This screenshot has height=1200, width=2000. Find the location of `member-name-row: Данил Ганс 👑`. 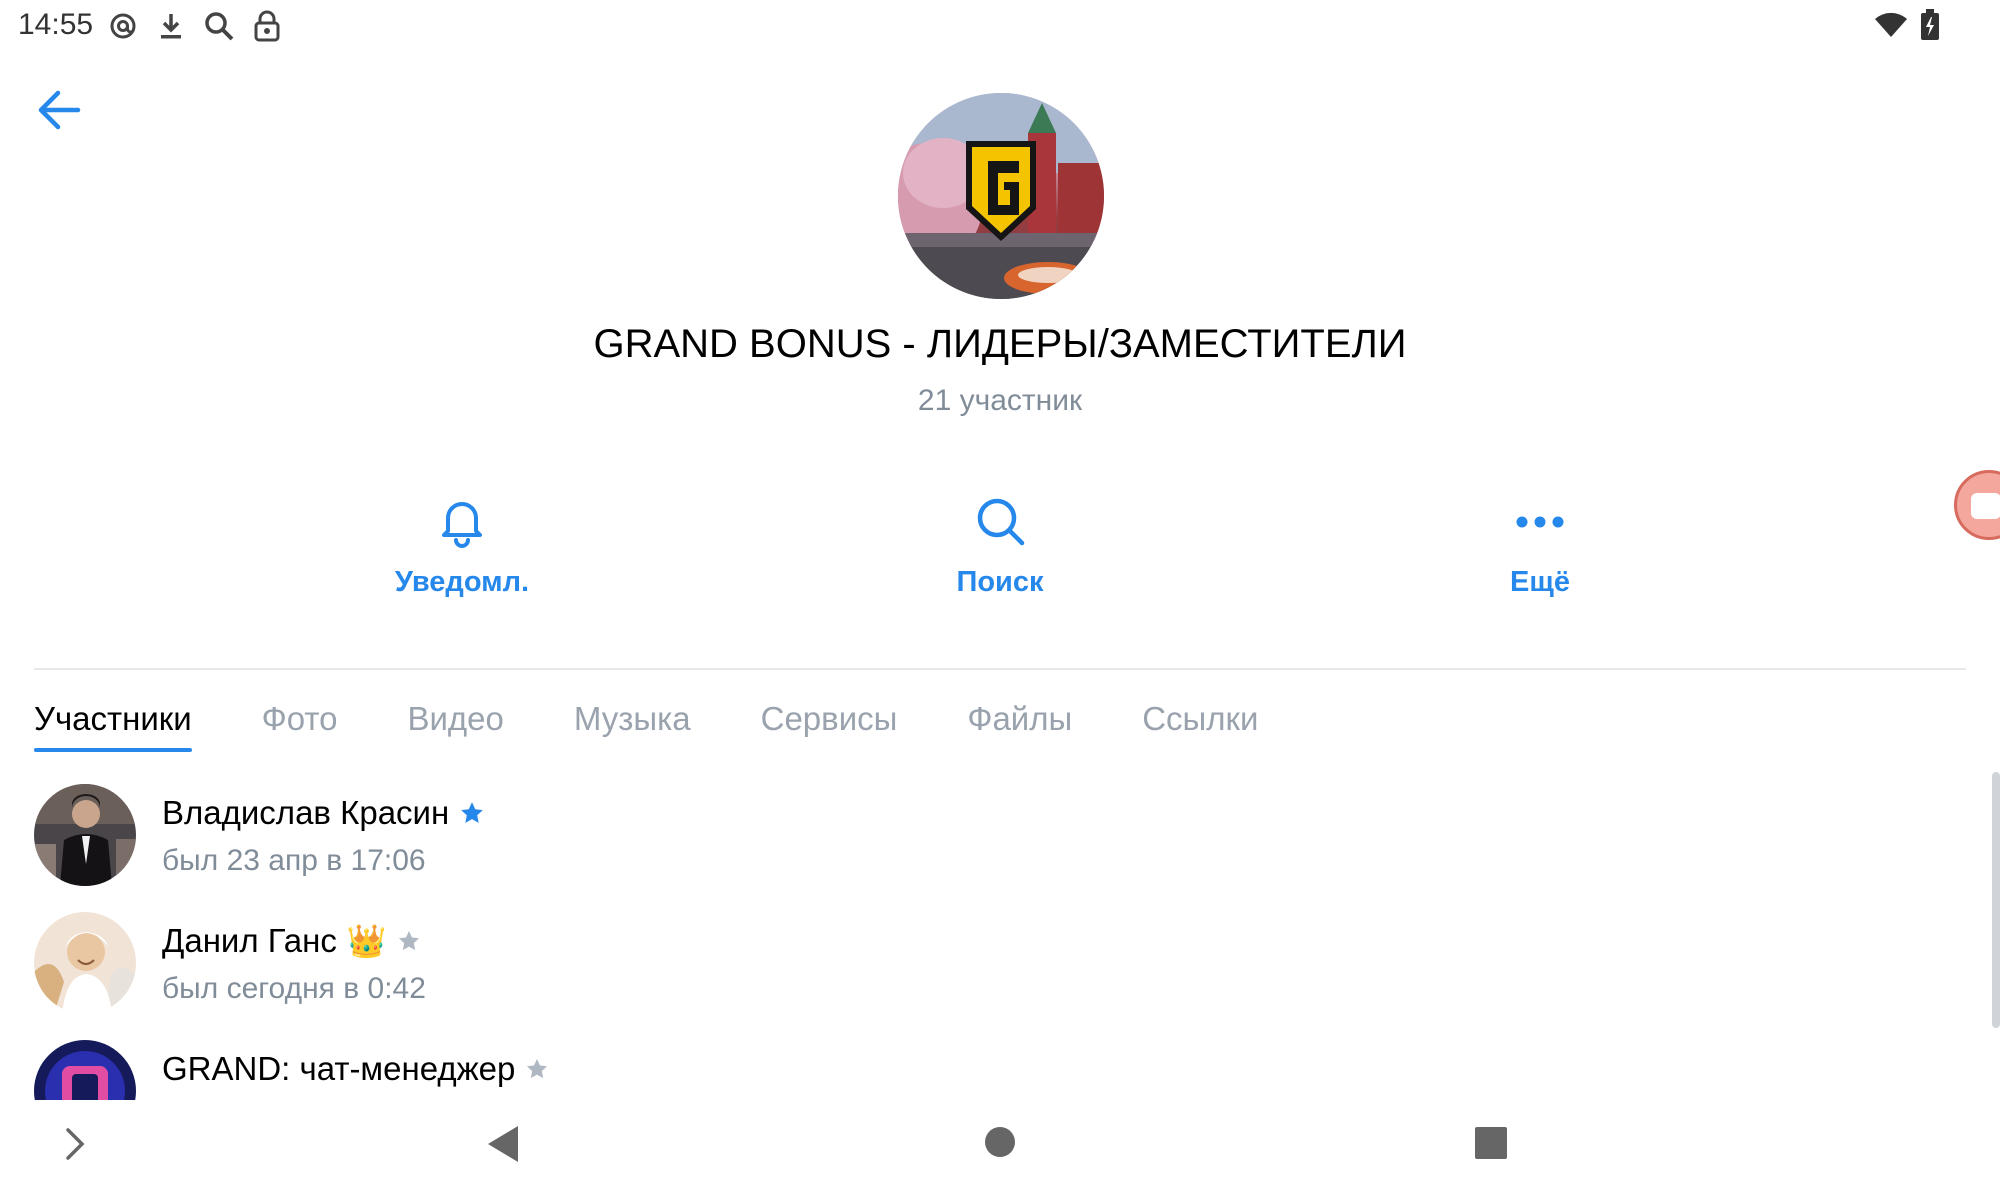

member-name-row: Данил Ганс 👑 is located at coordinates (291, 941).